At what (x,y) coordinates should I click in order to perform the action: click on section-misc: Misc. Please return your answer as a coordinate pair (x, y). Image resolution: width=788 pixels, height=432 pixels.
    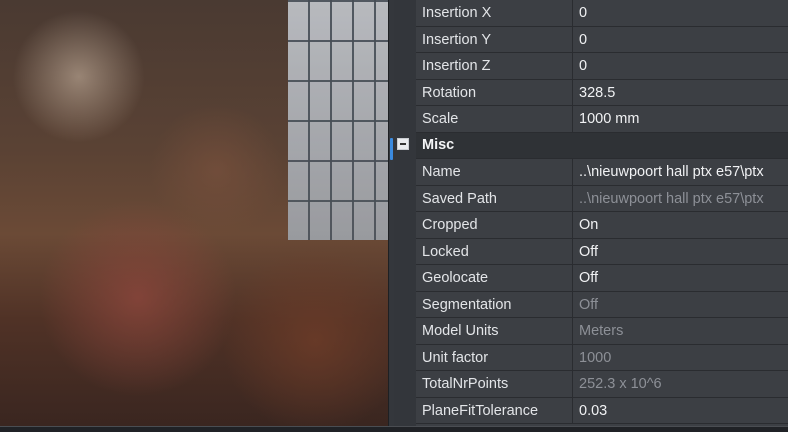
    Looking at the image, I should click on (602, 145).